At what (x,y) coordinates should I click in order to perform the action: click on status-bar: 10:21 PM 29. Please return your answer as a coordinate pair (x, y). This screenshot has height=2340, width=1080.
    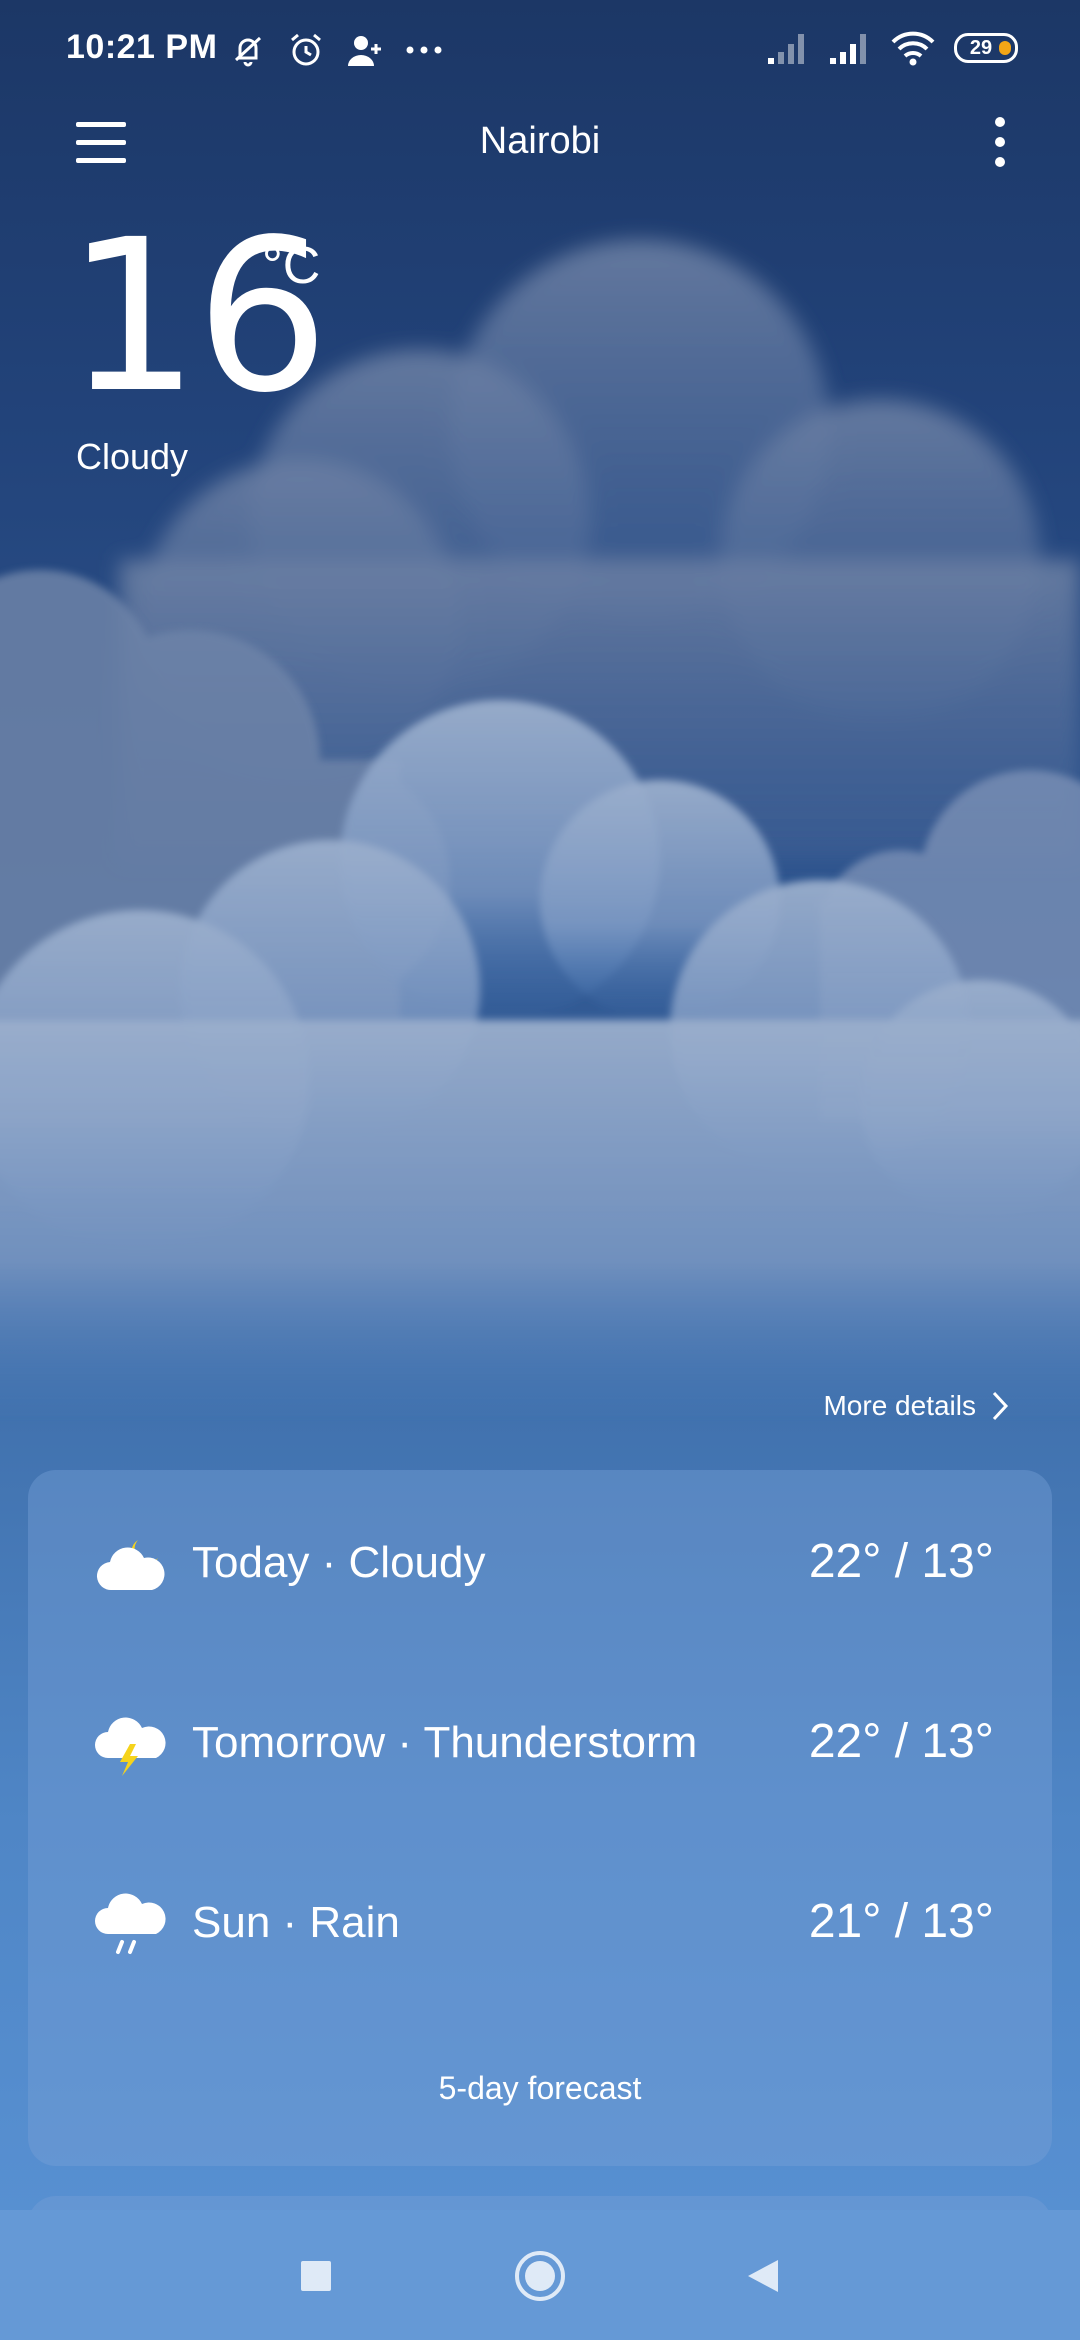
    Looking at the image, I should click on (540, 50).